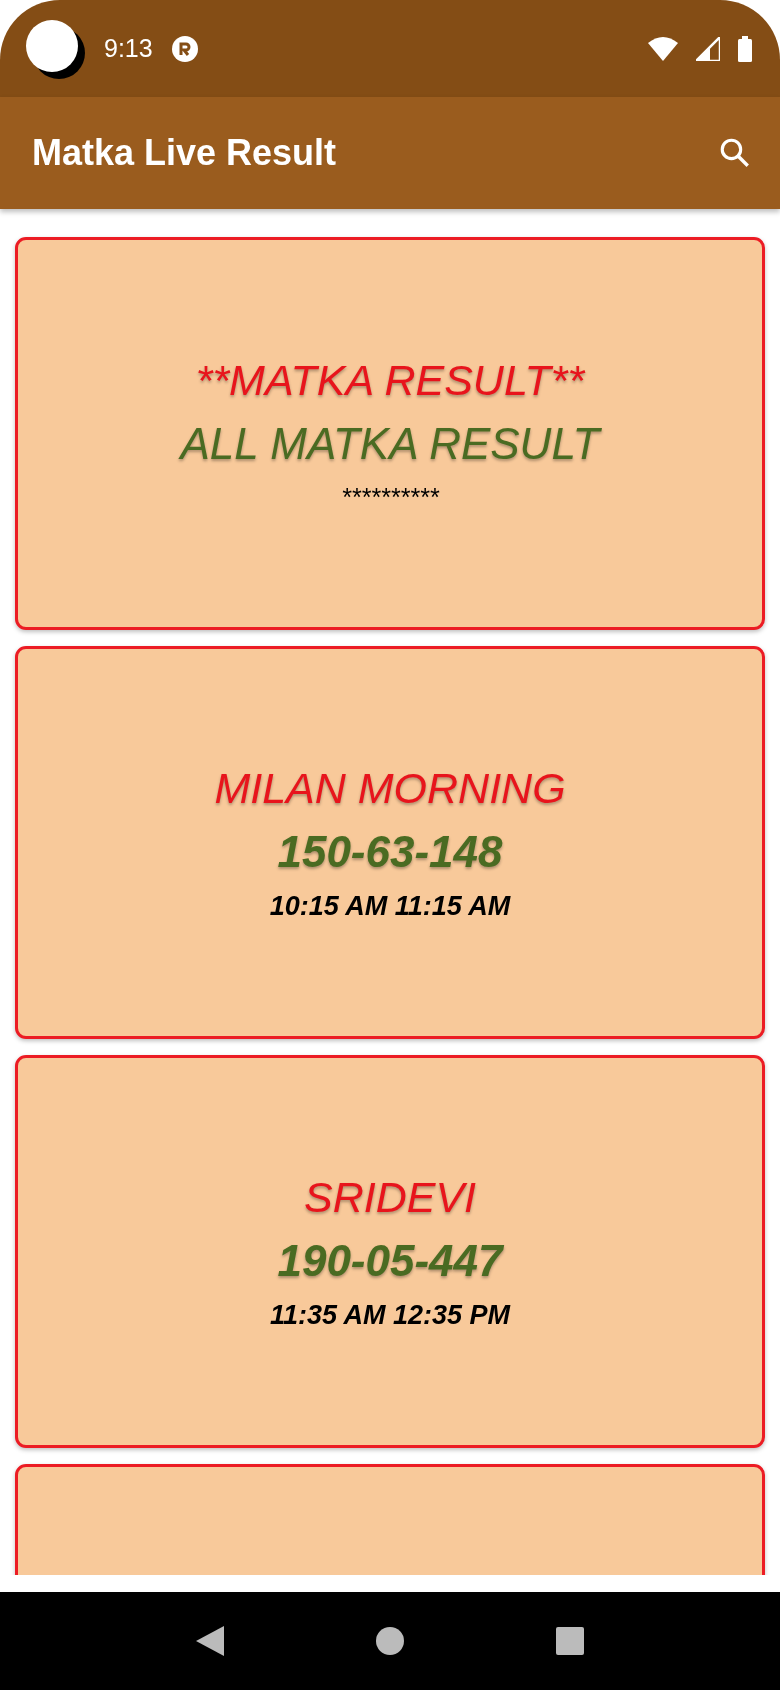 Image resolution: width=780 pixels, height=1690 pixels. What do you see at coordinates (663, 48) in the screenshot?
I see `wifi-icon` at bounding box center [663, 48].